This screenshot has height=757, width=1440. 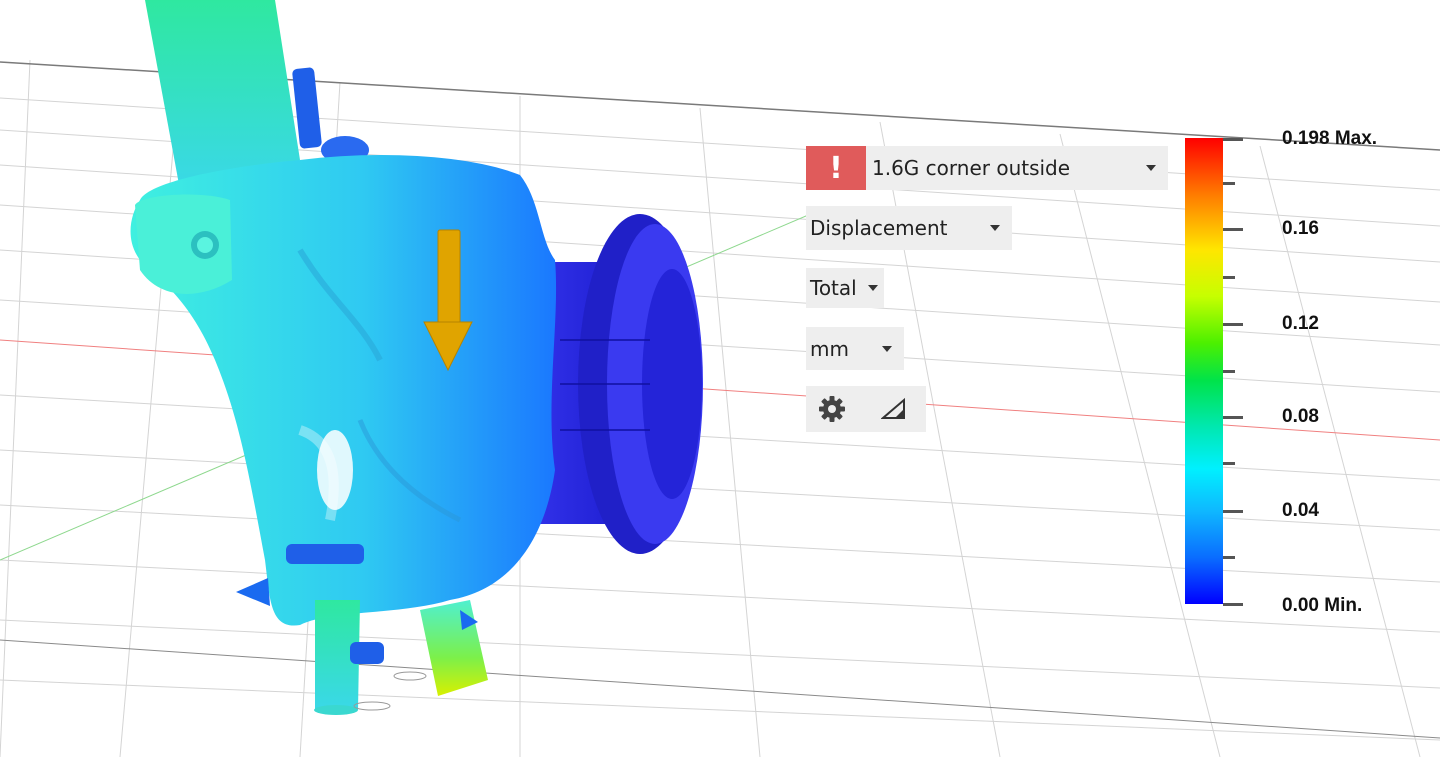 What do you see at coordinates (836, 168) in the screenshot?
I see `warning-icon: !` at bounding box center [836, 168].